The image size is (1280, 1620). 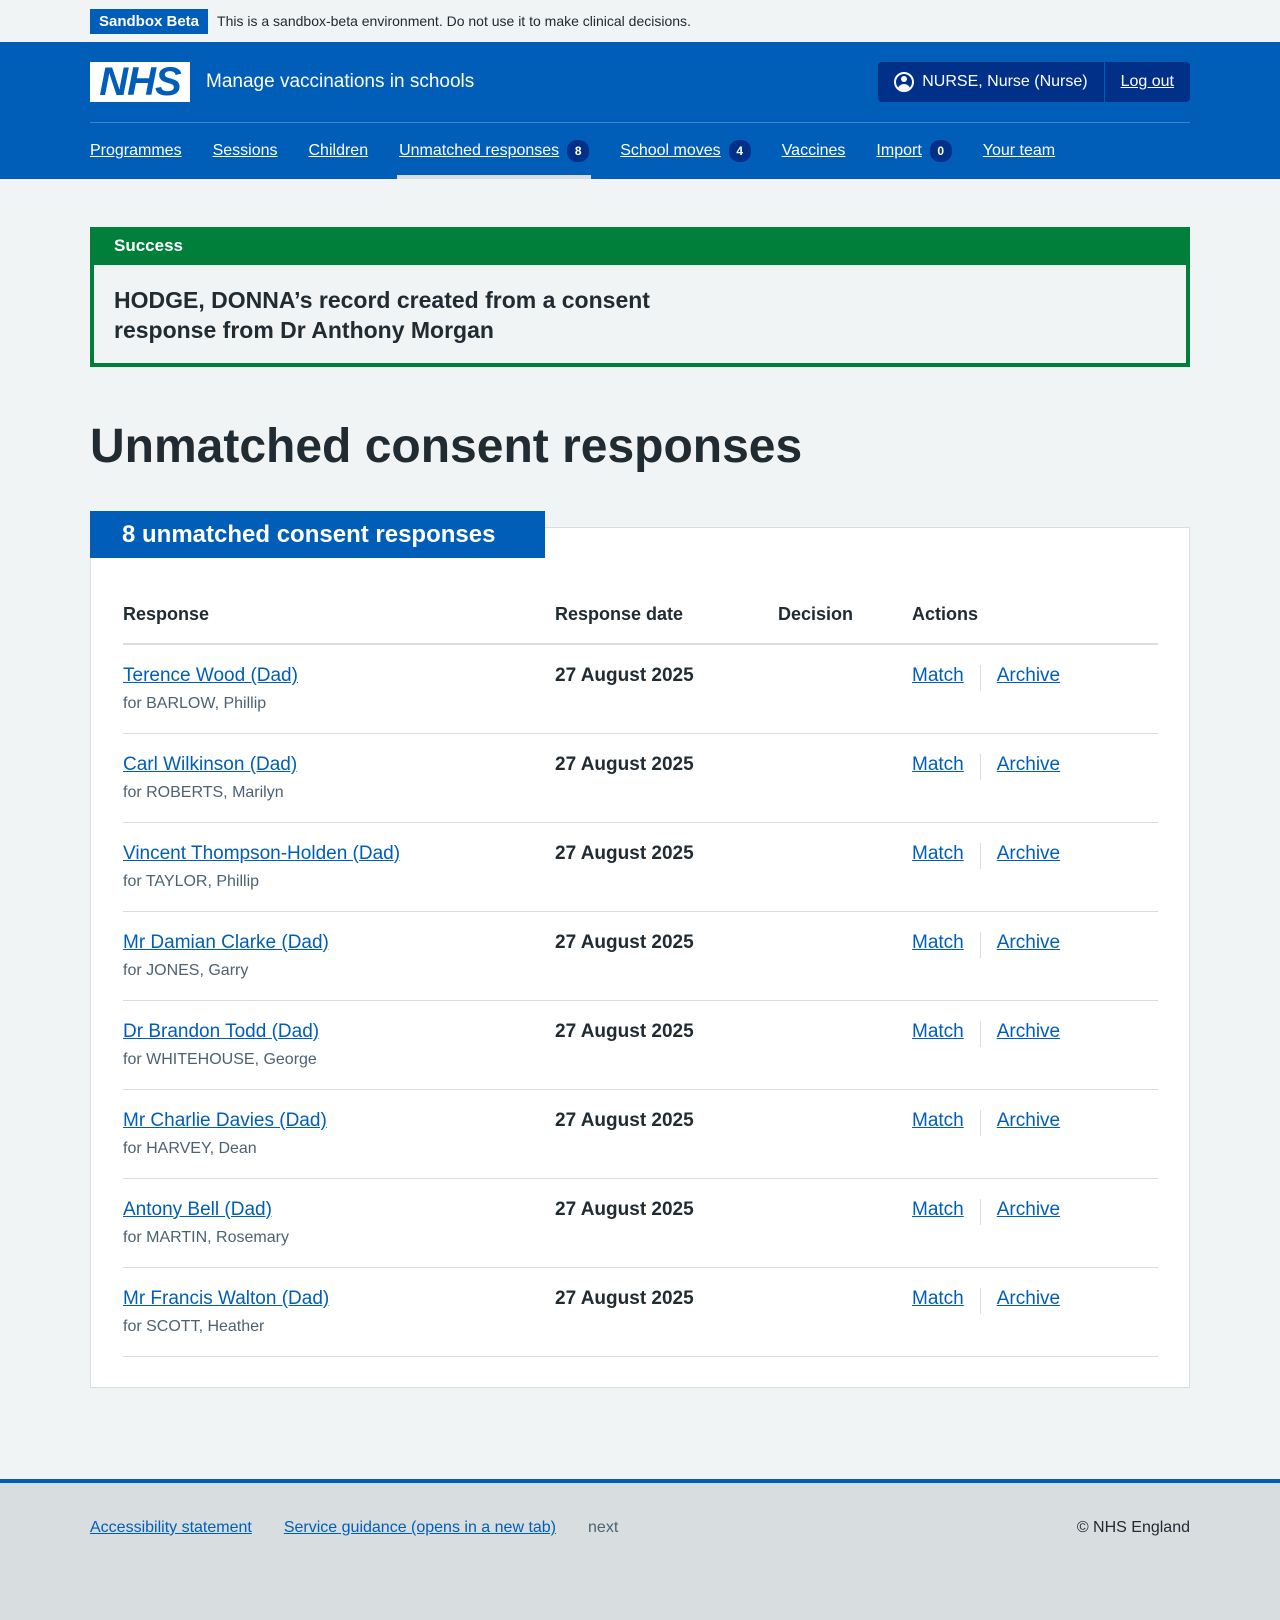 I want to click on response-cell: Antony Bell (Dad) for MARTIN, Rosemary, so click(x=339, y=1223).